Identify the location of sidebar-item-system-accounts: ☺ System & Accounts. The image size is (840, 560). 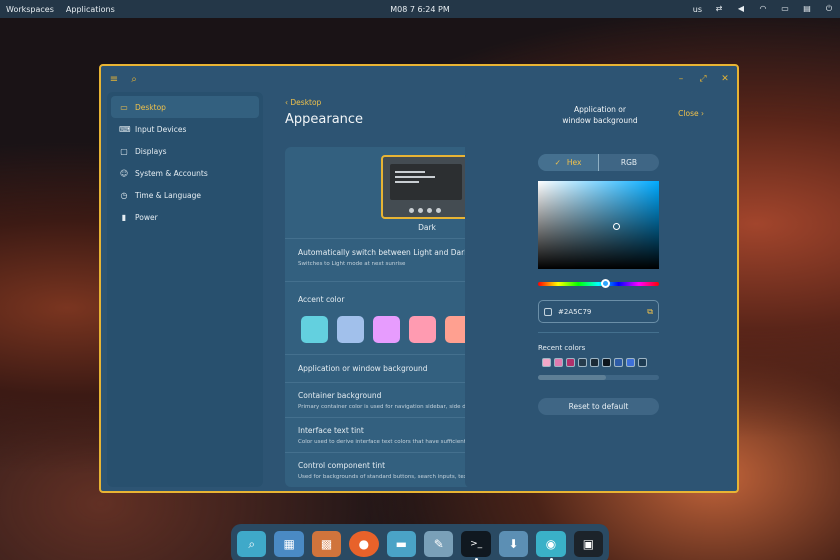
(185, 173).